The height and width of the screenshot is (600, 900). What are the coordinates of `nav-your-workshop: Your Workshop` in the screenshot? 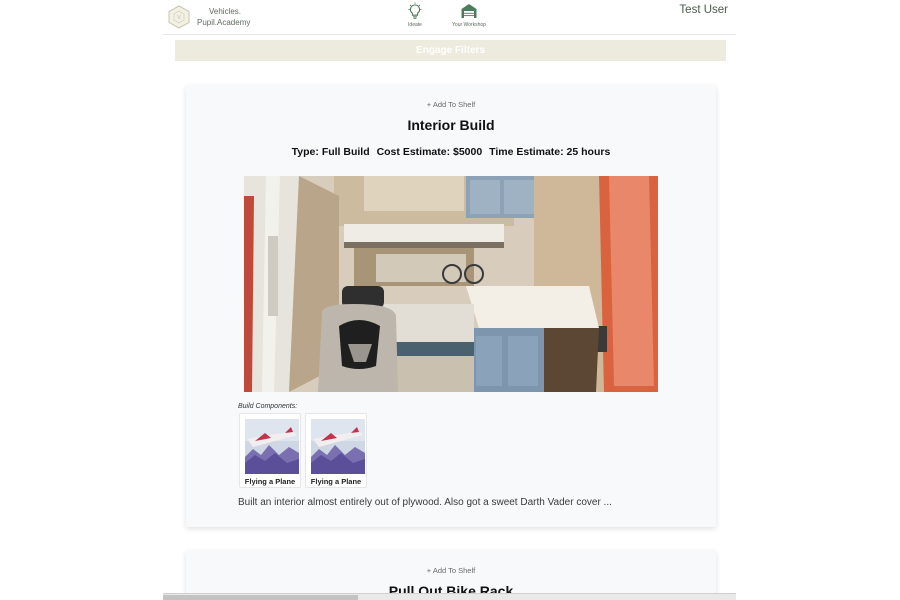 It's located at (469, 16).